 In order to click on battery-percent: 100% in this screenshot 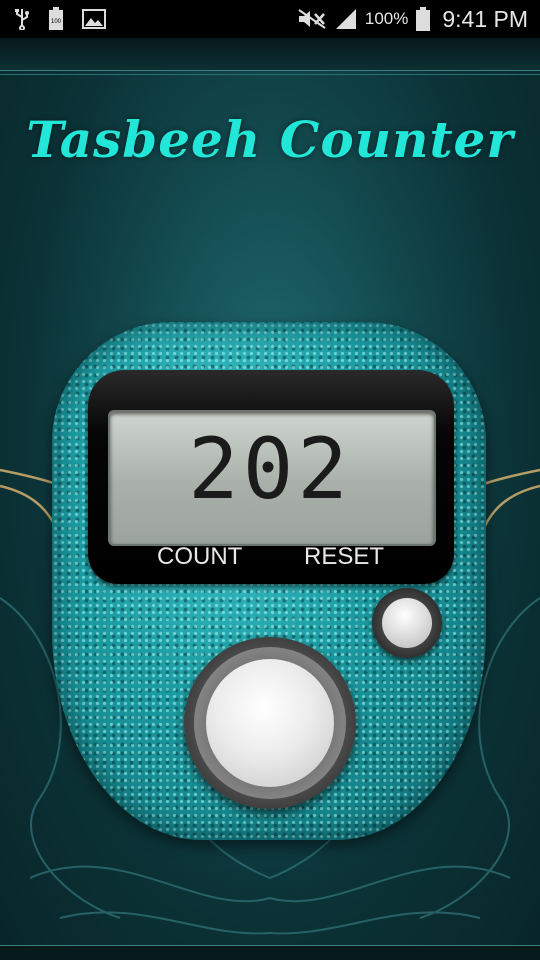, I will do `click(386, 18)`.